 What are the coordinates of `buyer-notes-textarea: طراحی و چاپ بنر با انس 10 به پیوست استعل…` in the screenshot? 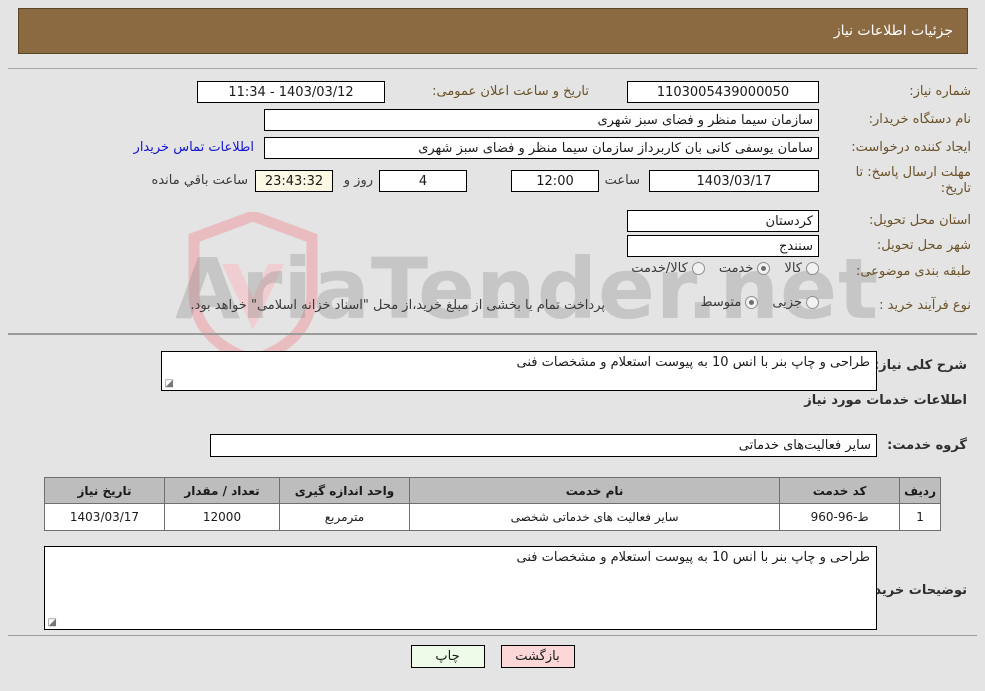 It's located at (460, 588).